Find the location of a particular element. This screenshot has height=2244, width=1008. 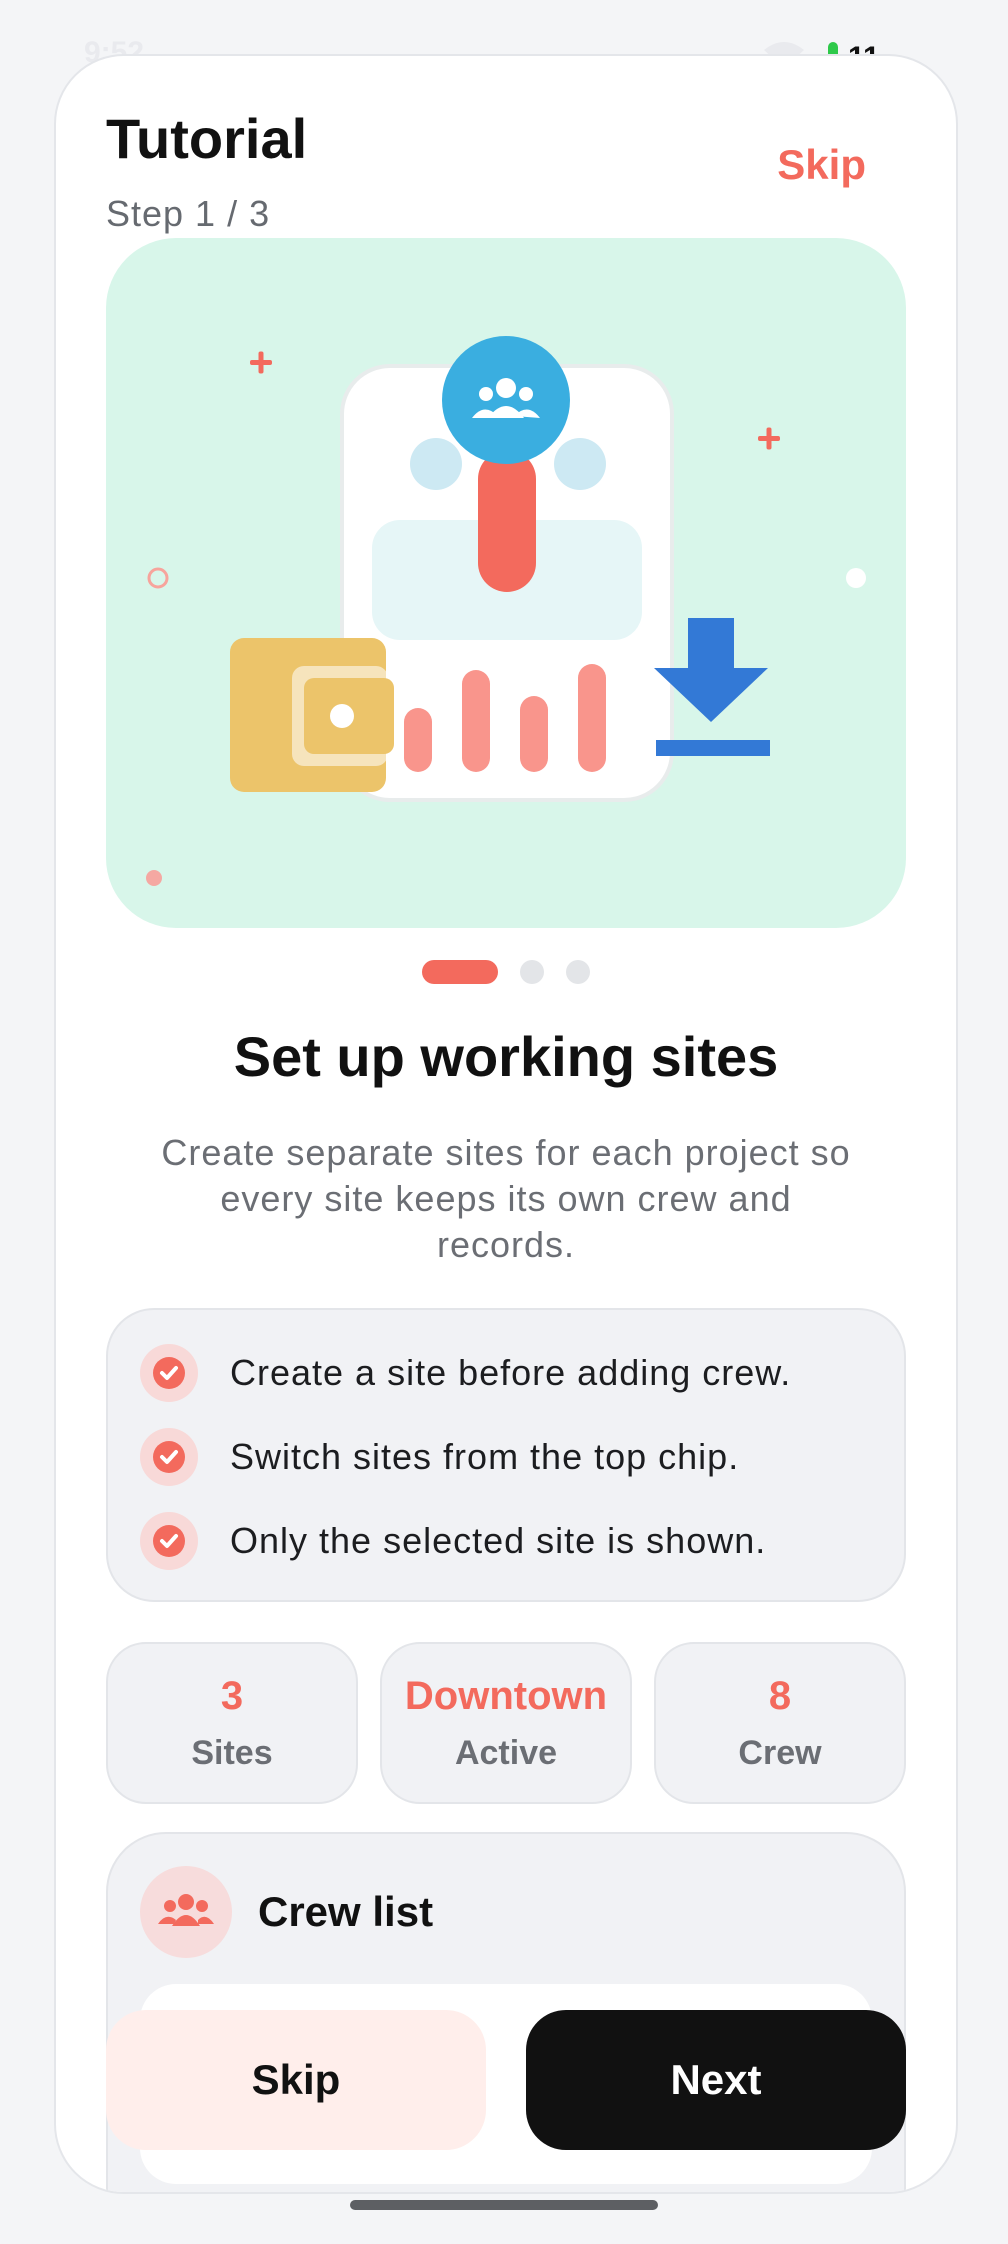

page-dot-active is located at coordinates (460, 972).